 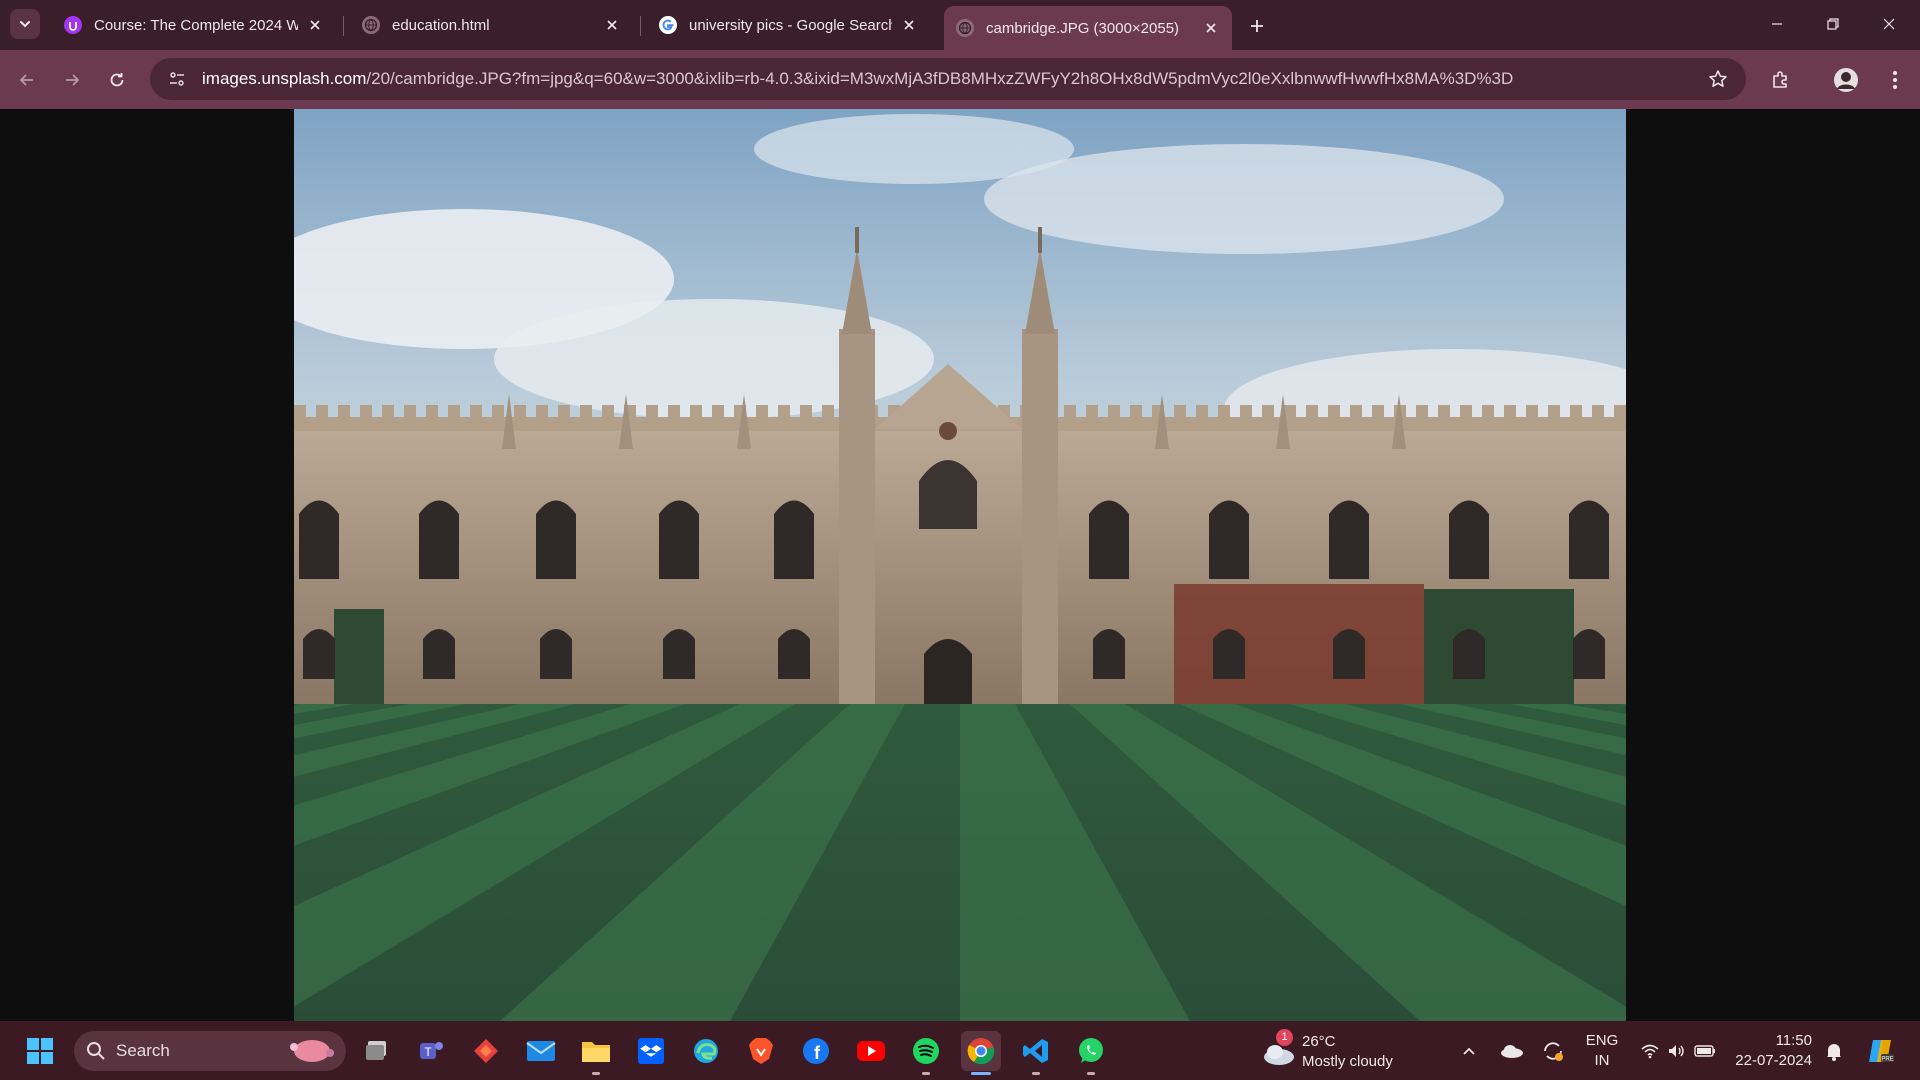 What do you see at coordinates (284, 78) in the screenshot?
I see `url-host: images.unsplash.com` at bounding box center [284, 78].